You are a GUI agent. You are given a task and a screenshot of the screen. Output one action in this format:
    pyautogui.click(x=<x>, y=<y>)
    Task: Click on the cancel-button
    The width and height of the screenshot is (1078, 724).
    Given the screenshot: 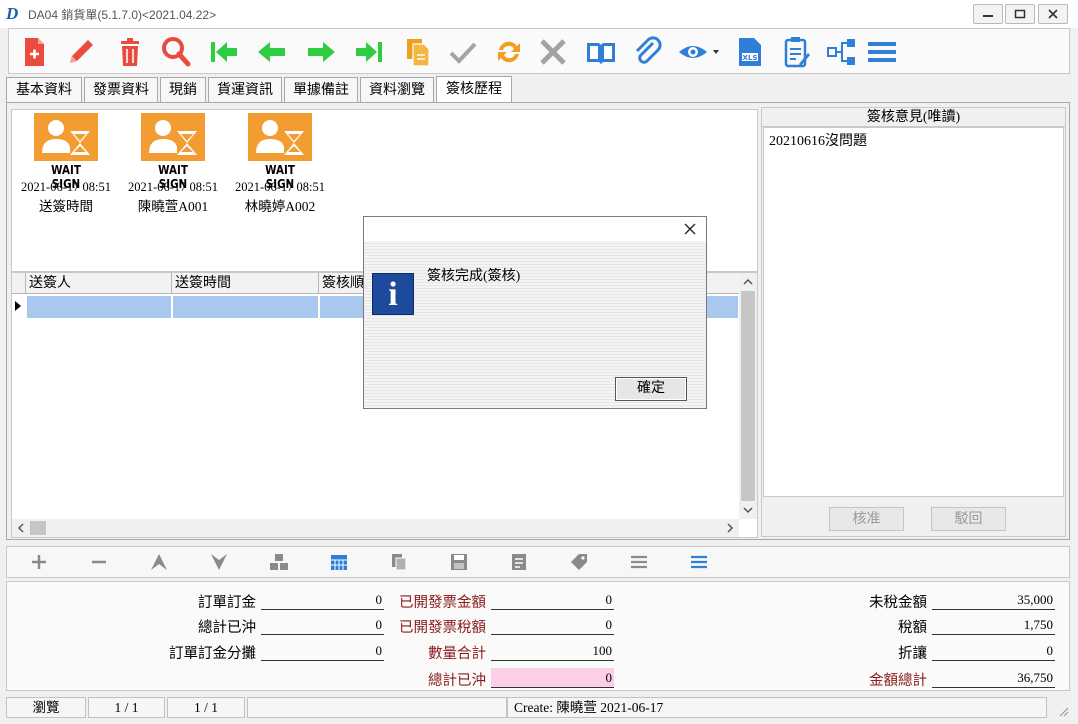 What is the action you would take?
    pyautogui.click(x=553, y=52)
    